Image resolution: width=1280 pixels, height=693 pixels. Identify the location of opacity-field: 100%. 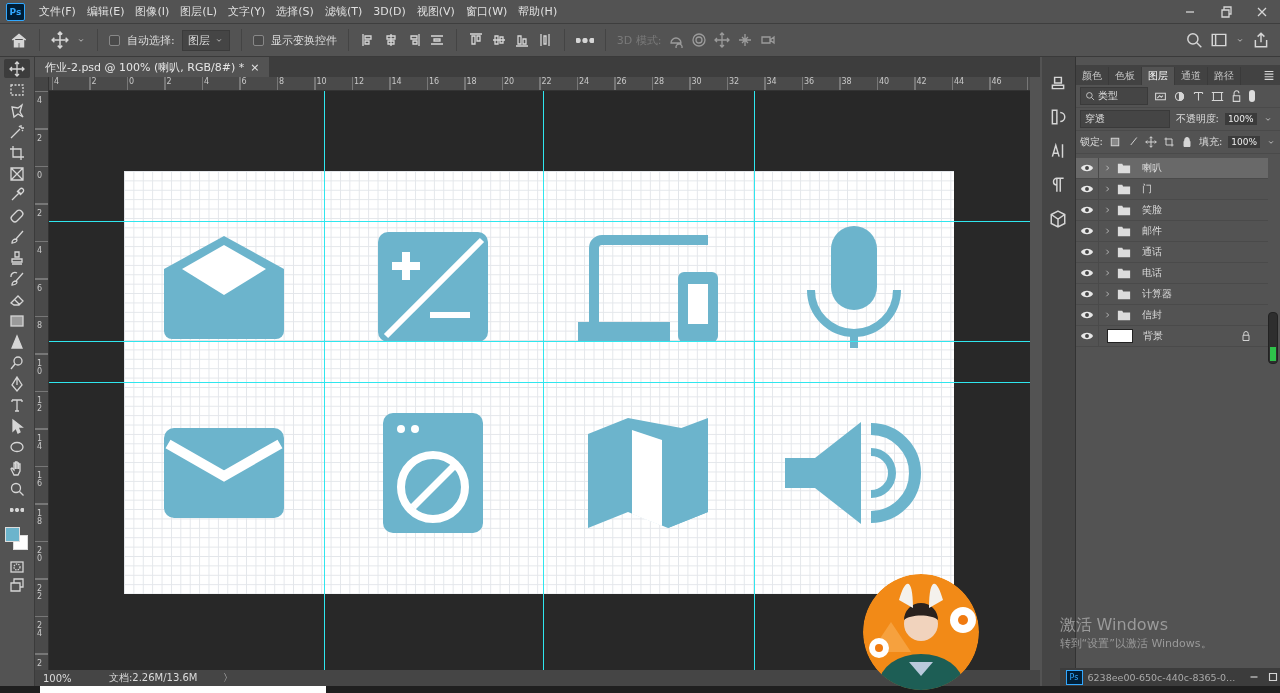
(1240, 119).